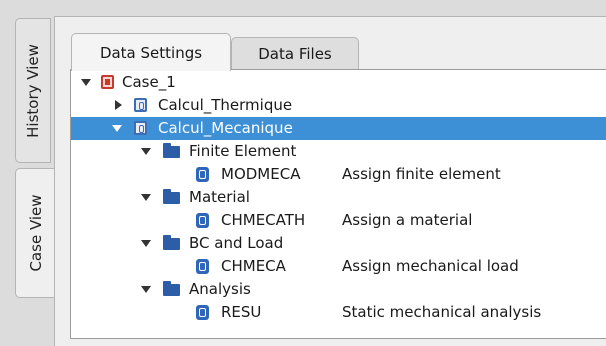 The height and width of the screenshot is (346, 606). I want to click on command-description: Assign mechanical load, so click(430, 266).